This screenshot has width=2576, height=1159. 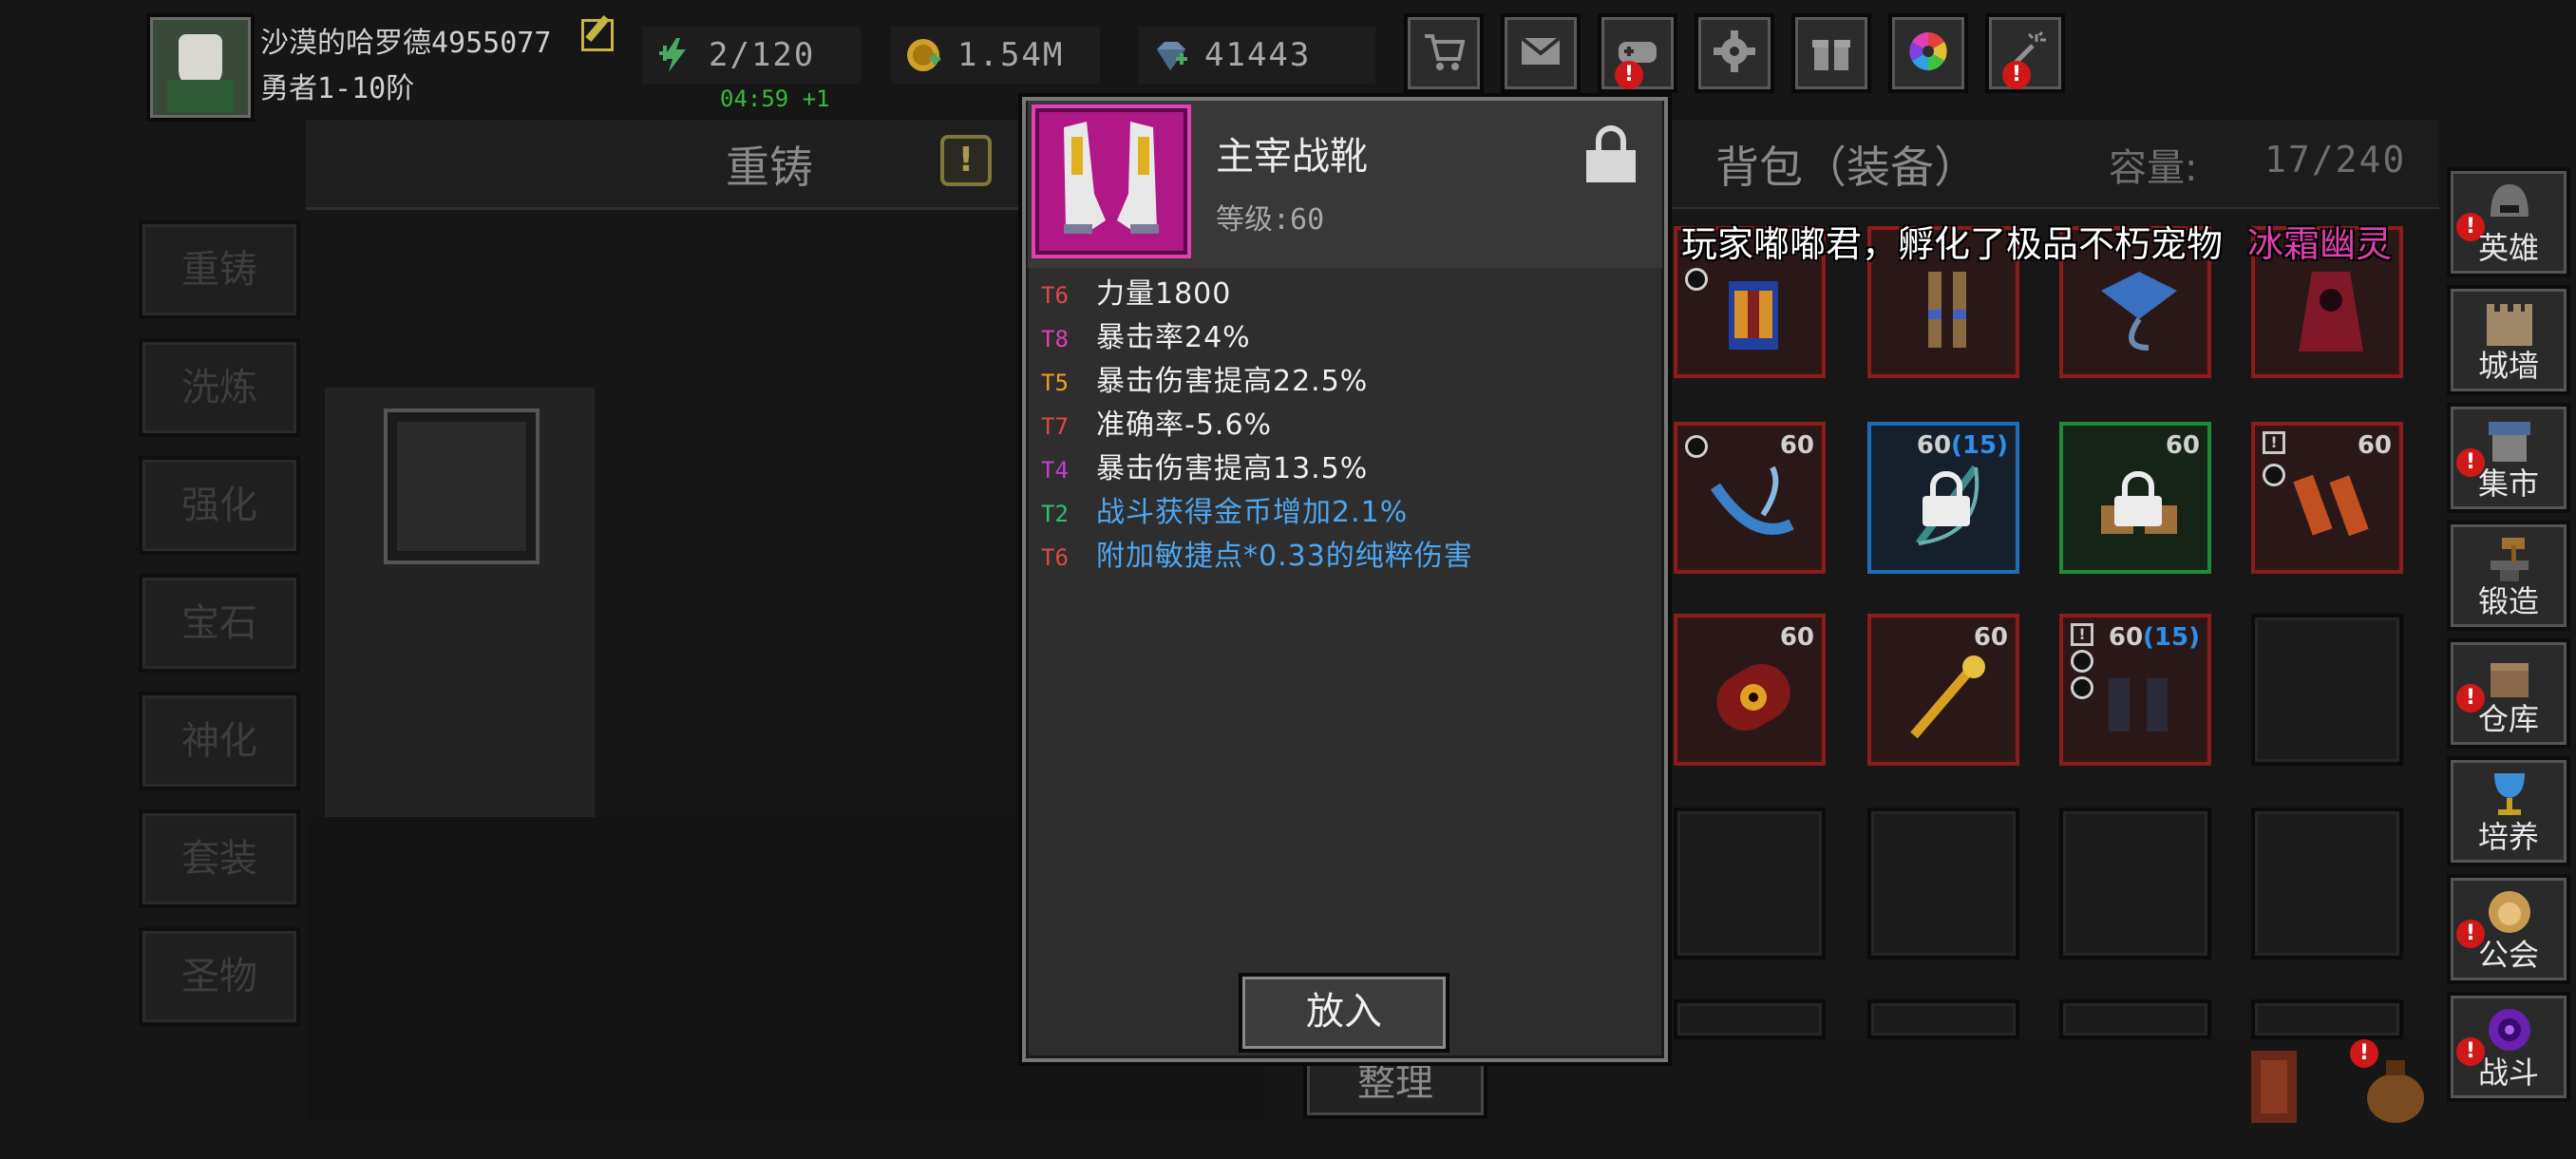 What do you see at coordinates (1983, 241) in the screenshot?
I see `system-broadcast: 恭喜！玩家嘟嘟君，孵化了极品不朽宠物 冰霜幽灵` at bounding box center [1983, 241].